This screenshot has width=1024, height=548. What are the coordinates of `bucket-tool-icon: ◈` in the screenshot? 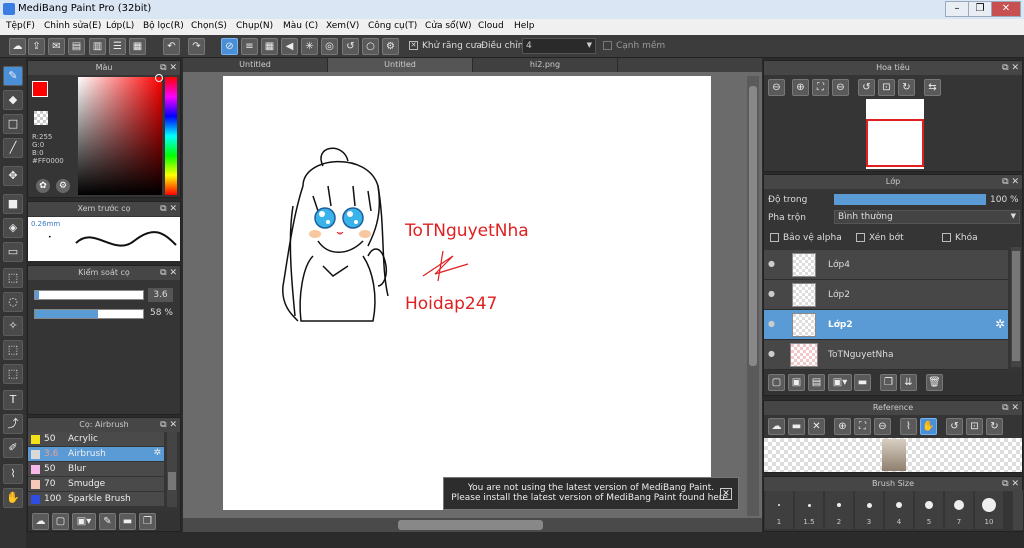 It's located at (13, 228).